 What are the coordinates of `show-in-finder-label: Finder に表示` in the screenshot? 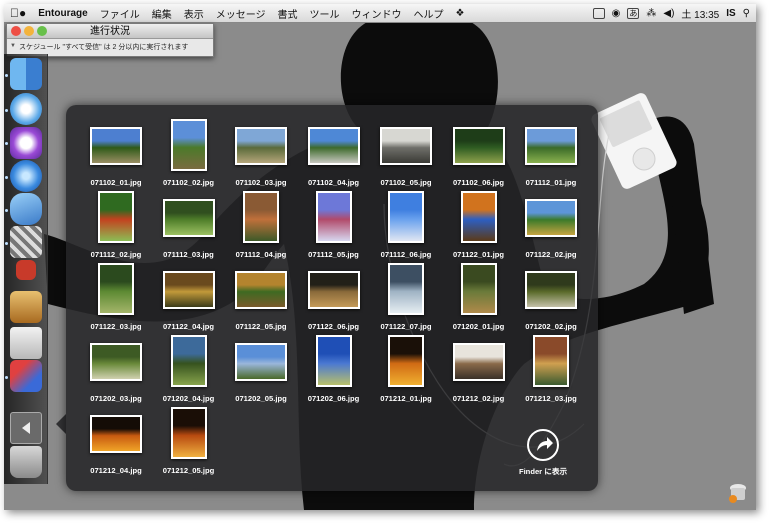 It's located at (543, 471).